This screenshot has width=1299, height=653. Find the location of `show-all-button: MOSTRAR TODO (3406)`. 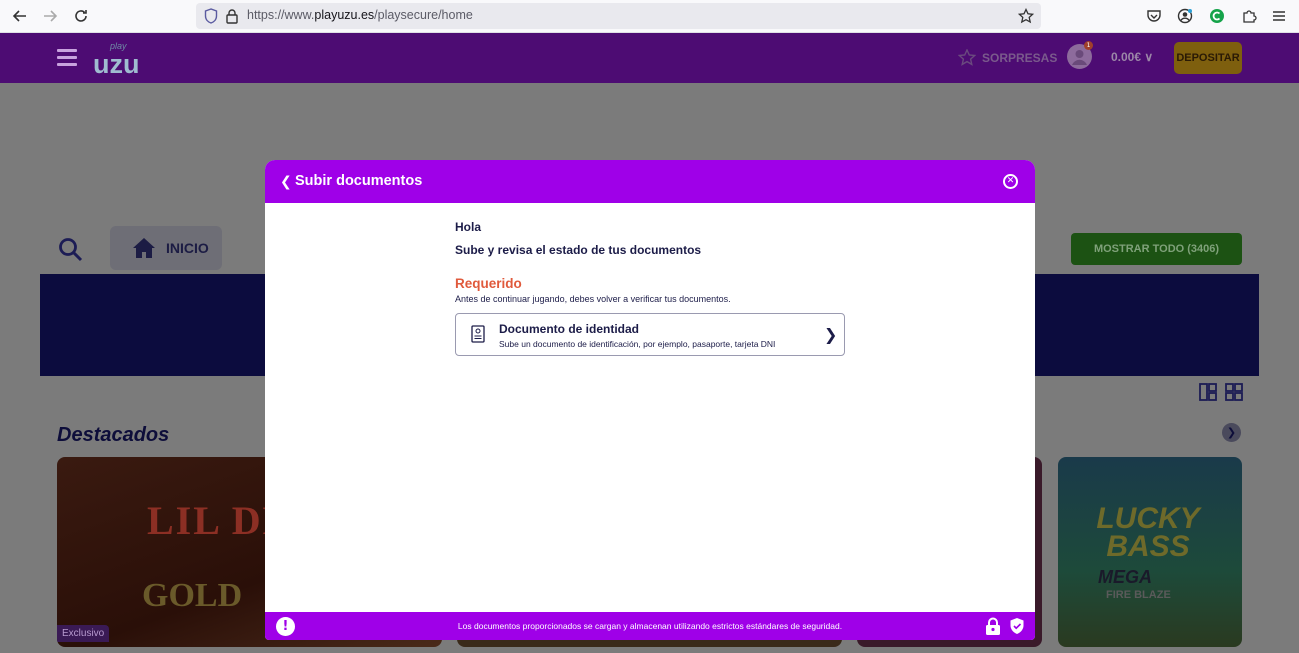

show-all-button: MOSTRAR TODO (3406) is located at coordinates (1156, 249).